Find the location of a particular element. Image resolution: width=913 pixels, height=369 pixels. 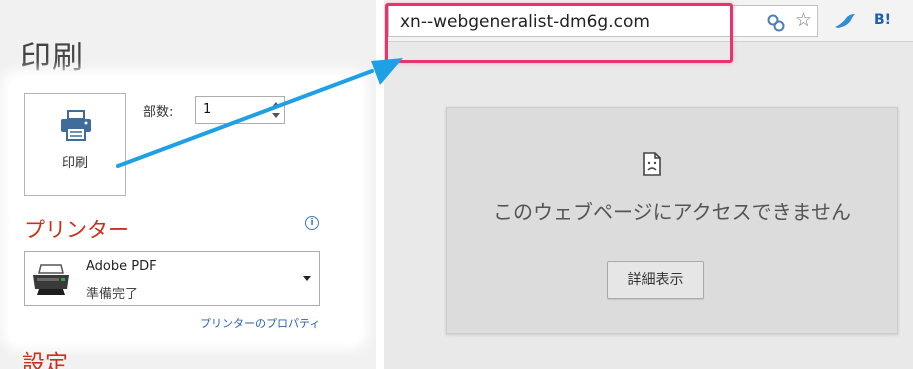

bird-extension-icon is located at coordinates (845, 21).